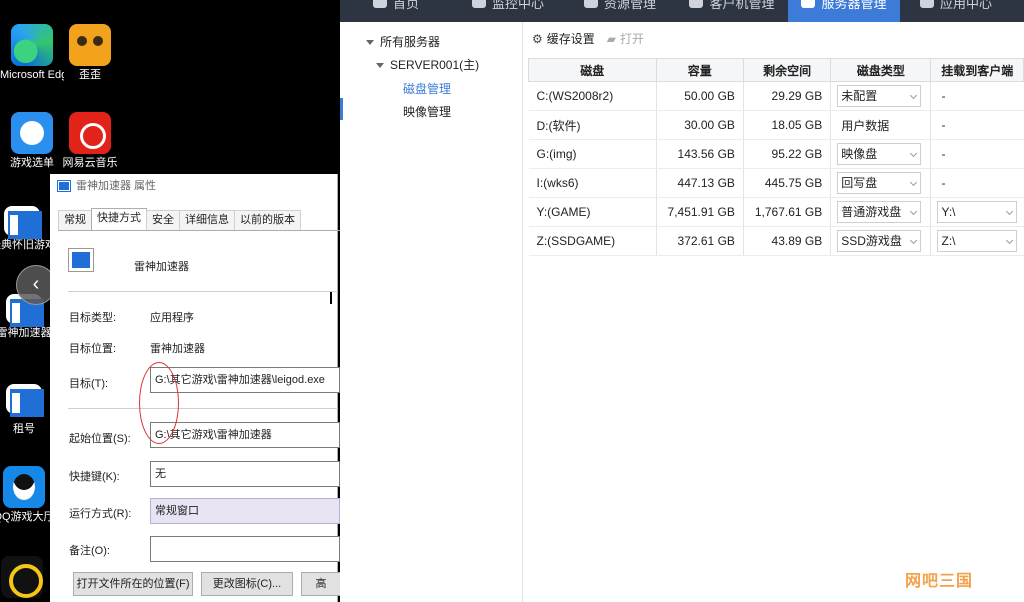  I want to click on tree-item-disk-management: 磁盘管理, so click(427, 88).